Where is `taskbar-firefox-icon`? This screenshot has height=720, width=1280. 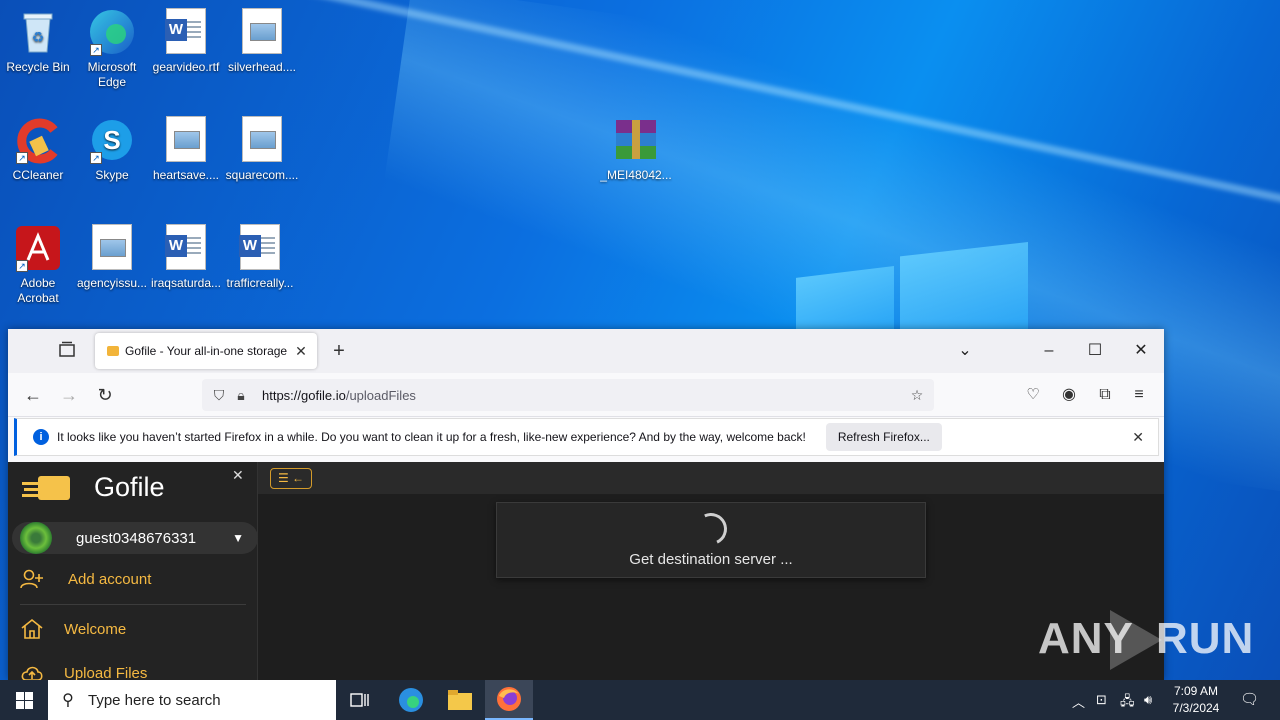
taskbar-firefox-icon is located at coordinates (509, 700).